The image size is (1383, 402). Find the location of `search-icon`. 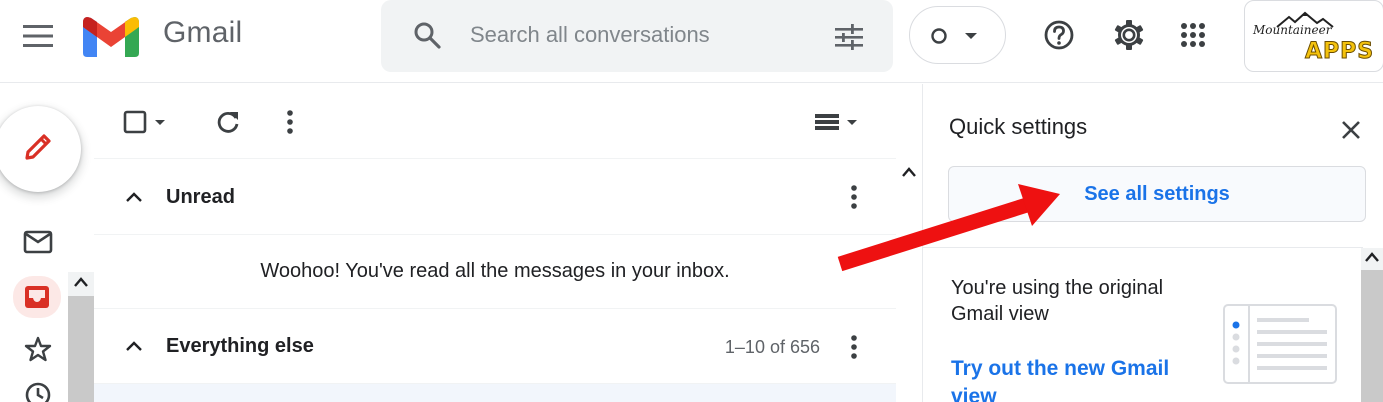

search-icon is located at coordinates (427, 35).